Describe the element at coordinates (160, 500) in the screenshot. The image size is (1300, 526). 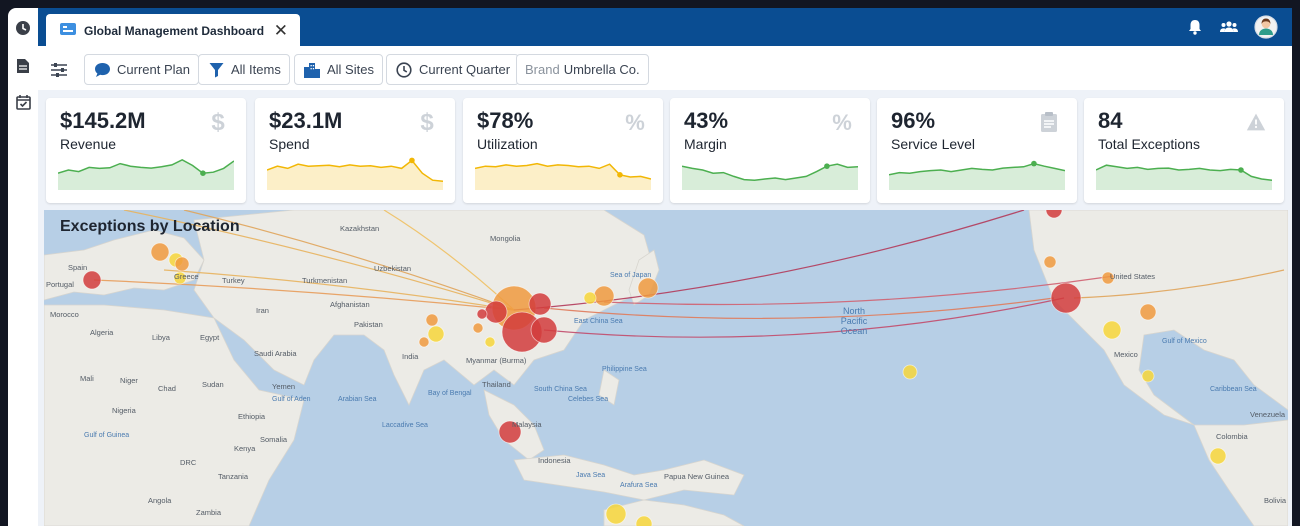
I see `place-label: Angola` at that location.